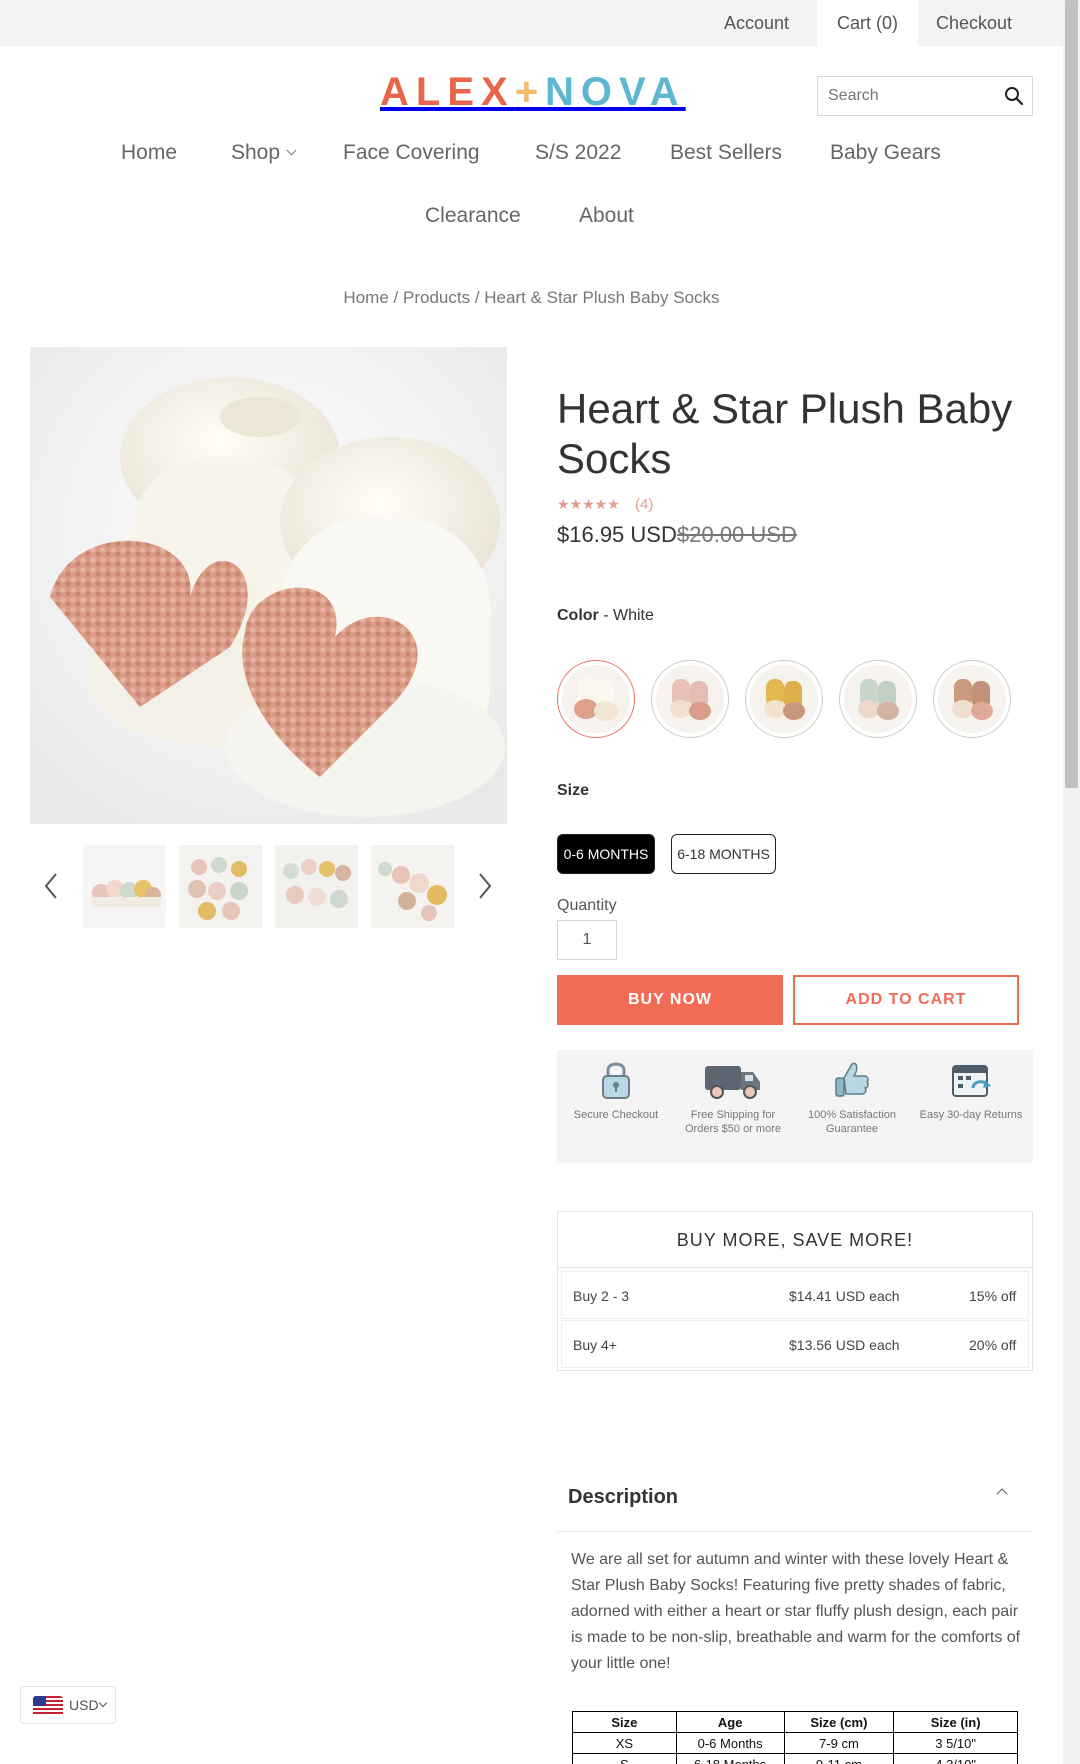 This screenshot has height=1764, width=1080. What do you see at coordinates (844, 1296) in the screenshot?
I see `tier-price: $14.41 USD each` at bounding box center [844, 1296].